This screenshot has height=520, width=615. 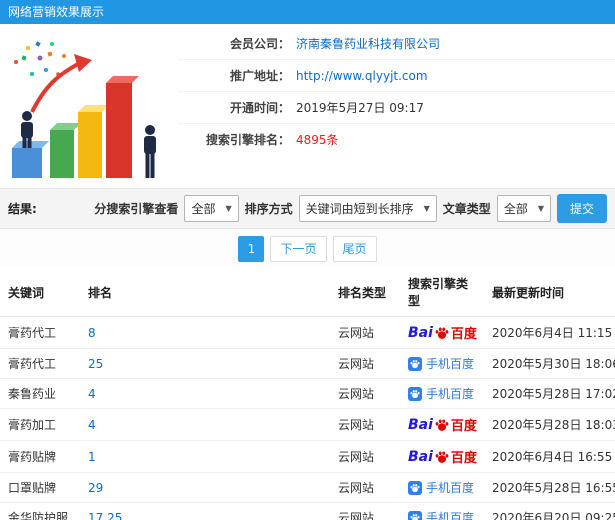 I want to click on header-rank: 排名, so click(x=205, y=292).